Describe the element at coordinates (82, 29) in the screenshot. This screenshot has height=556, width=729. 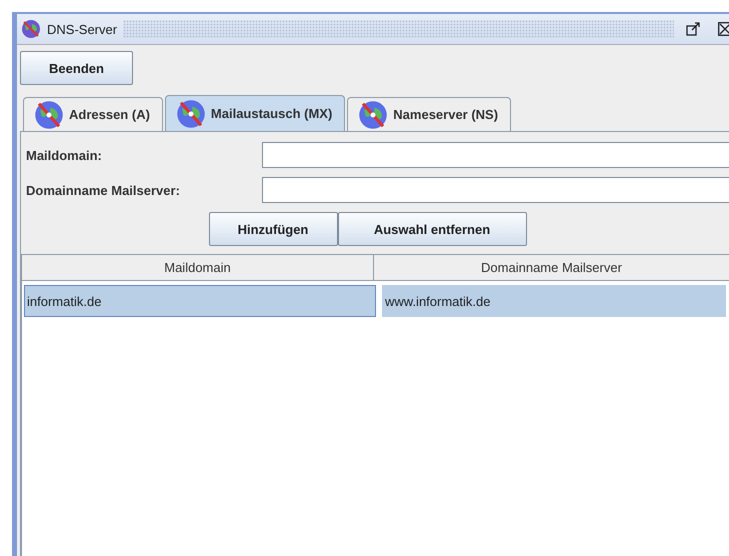
I see `window-title: DNS-Server` at that location.